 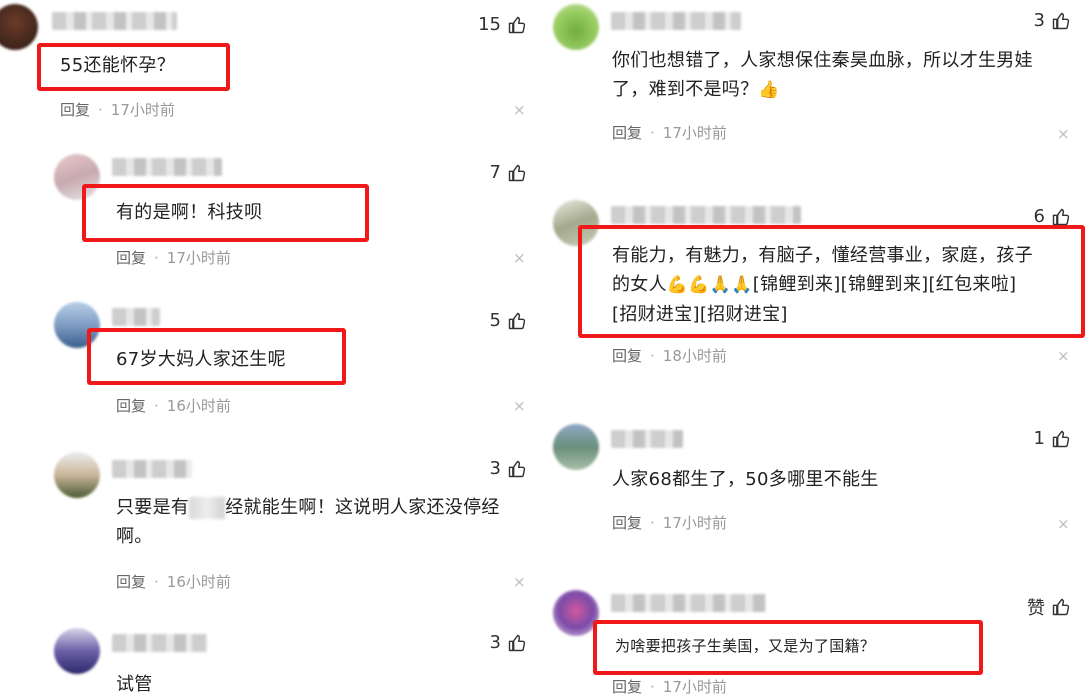 What do you see at coordinates (118, 65) in the screenshot?
I see `comment-text: 55还能怀孕？` at bounding box center [118, 65].